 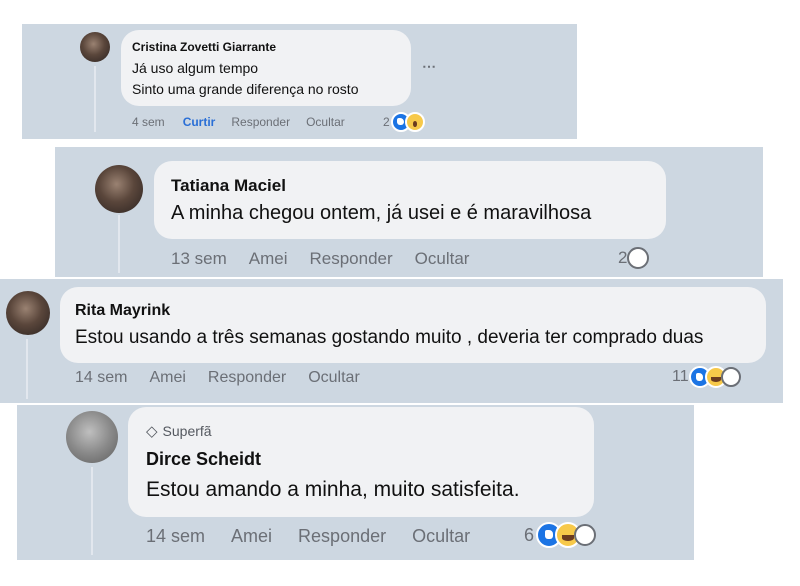 I want to click on comment-text-line-1: Já uso algum tempo, so click(x=195, y=68).